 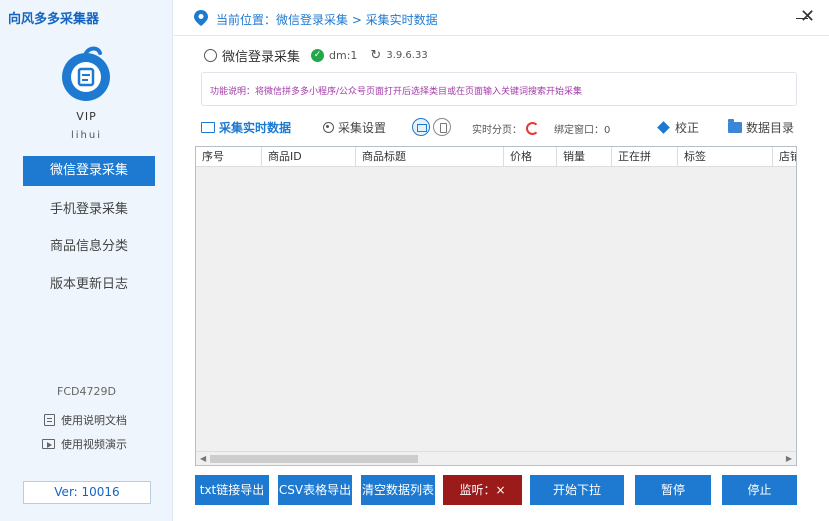 What do you see at coordinates (430, 157) in the screenshot?
I see `column-header: 商品标题` at bounding box center [430, 157].